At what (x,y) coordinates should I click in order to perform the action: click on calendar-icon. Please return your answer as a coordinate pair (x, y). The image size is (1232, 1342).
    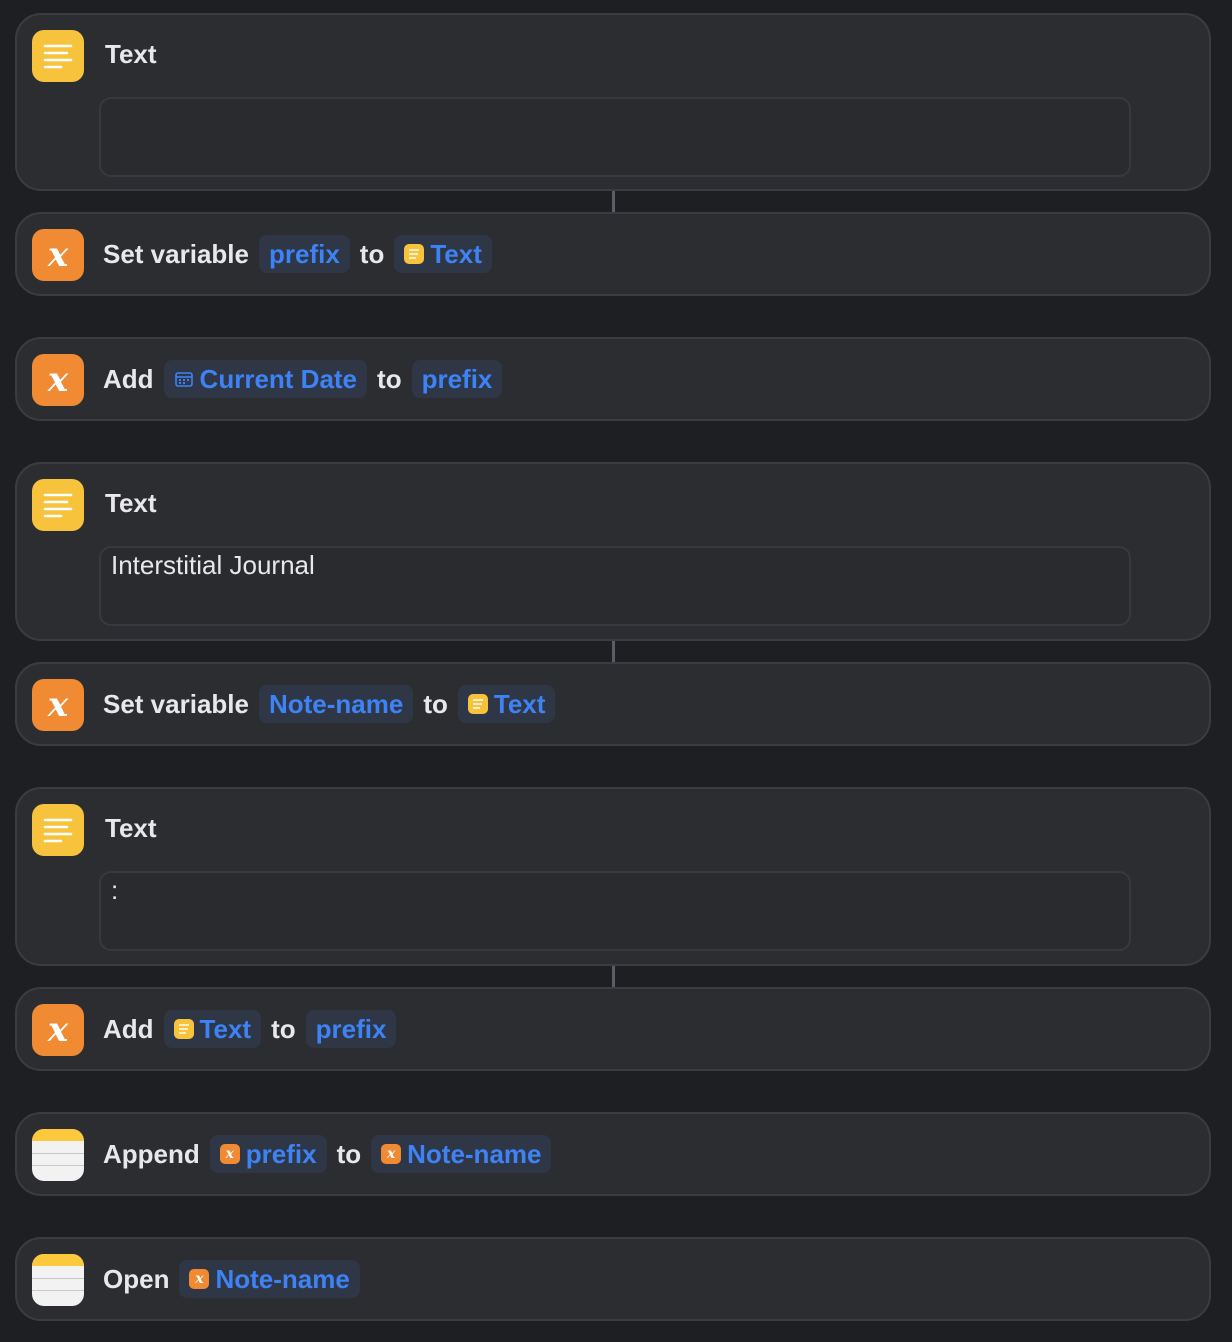
    Looking at the image, I should click on (184, 379).